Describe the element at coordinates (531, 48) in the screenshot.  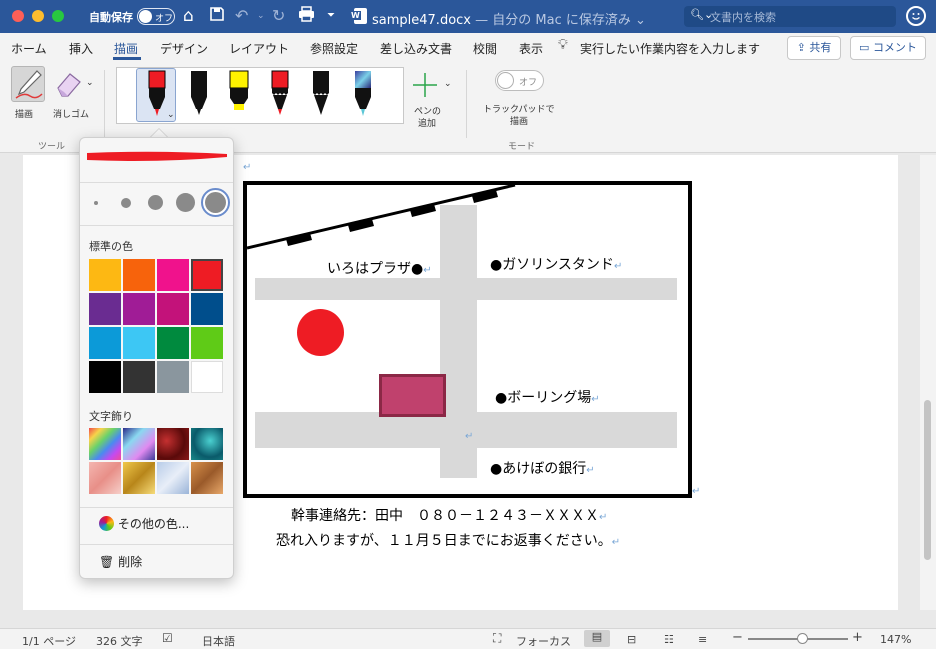
I see `tab-view: 表示` at that location.